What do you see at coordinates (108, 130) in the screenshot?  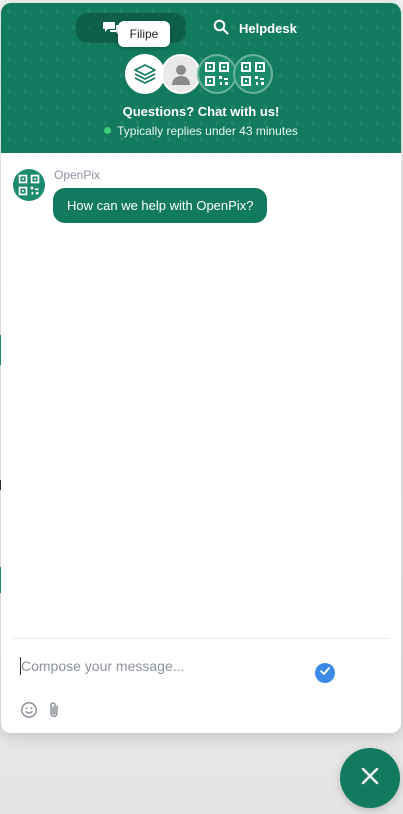 I see `online-status-dot` at bounding box center [108, 130].